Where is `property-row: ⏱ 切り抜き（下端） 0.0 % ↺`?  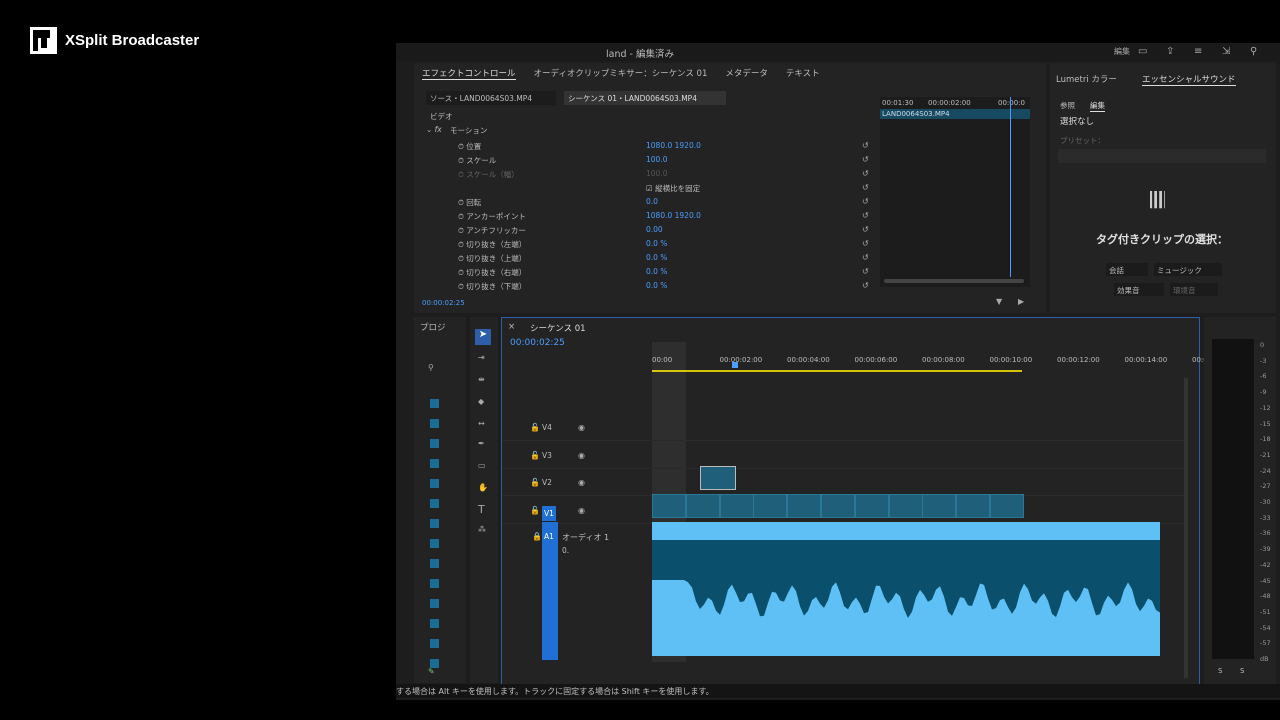 property-row: ⏱ 切り抜き（下端） 0.0 % ↺ is located at coordinates (644, 286).